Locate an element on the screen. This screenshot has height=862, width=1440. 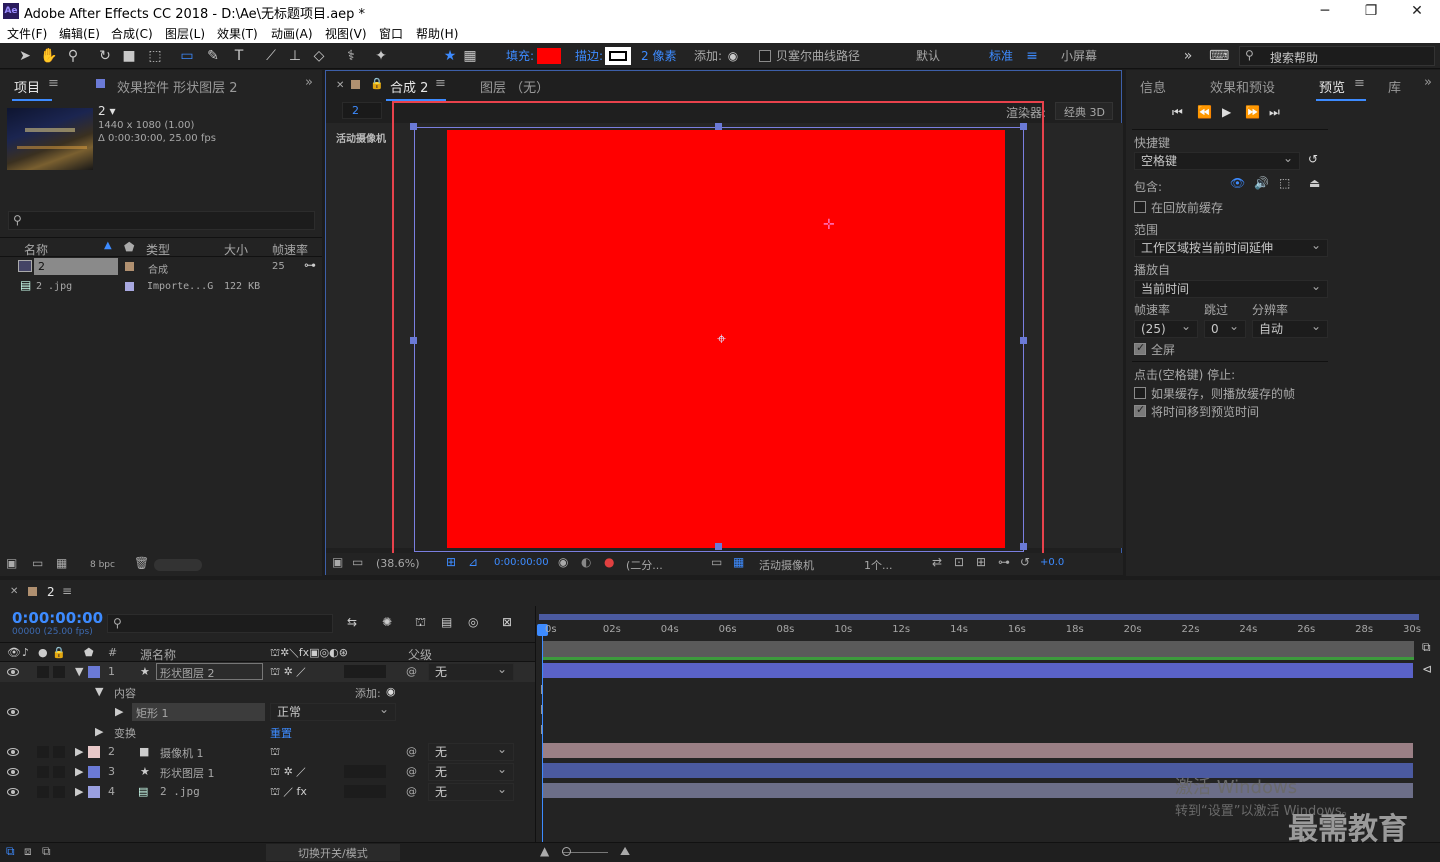
maximize-button: ❐ is located at coordinates (1371, 11).